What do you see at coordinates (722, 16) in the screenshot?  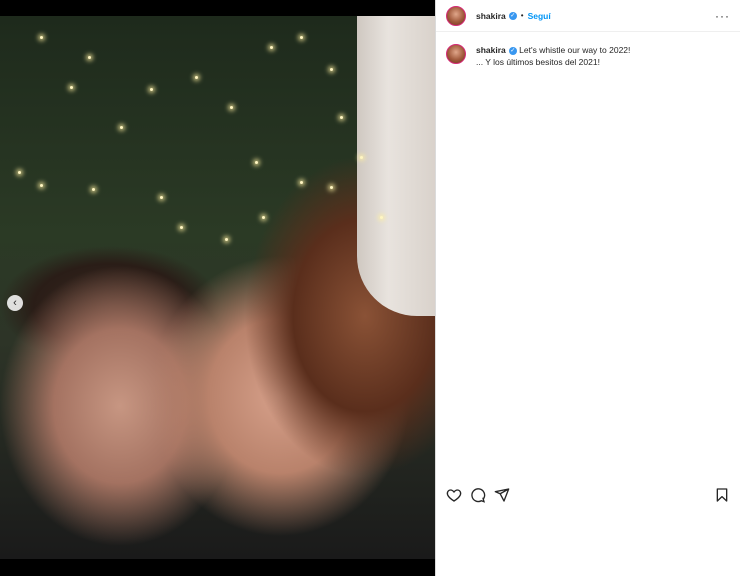 I see `more-icon: ···` at bounding box center [722, 16].